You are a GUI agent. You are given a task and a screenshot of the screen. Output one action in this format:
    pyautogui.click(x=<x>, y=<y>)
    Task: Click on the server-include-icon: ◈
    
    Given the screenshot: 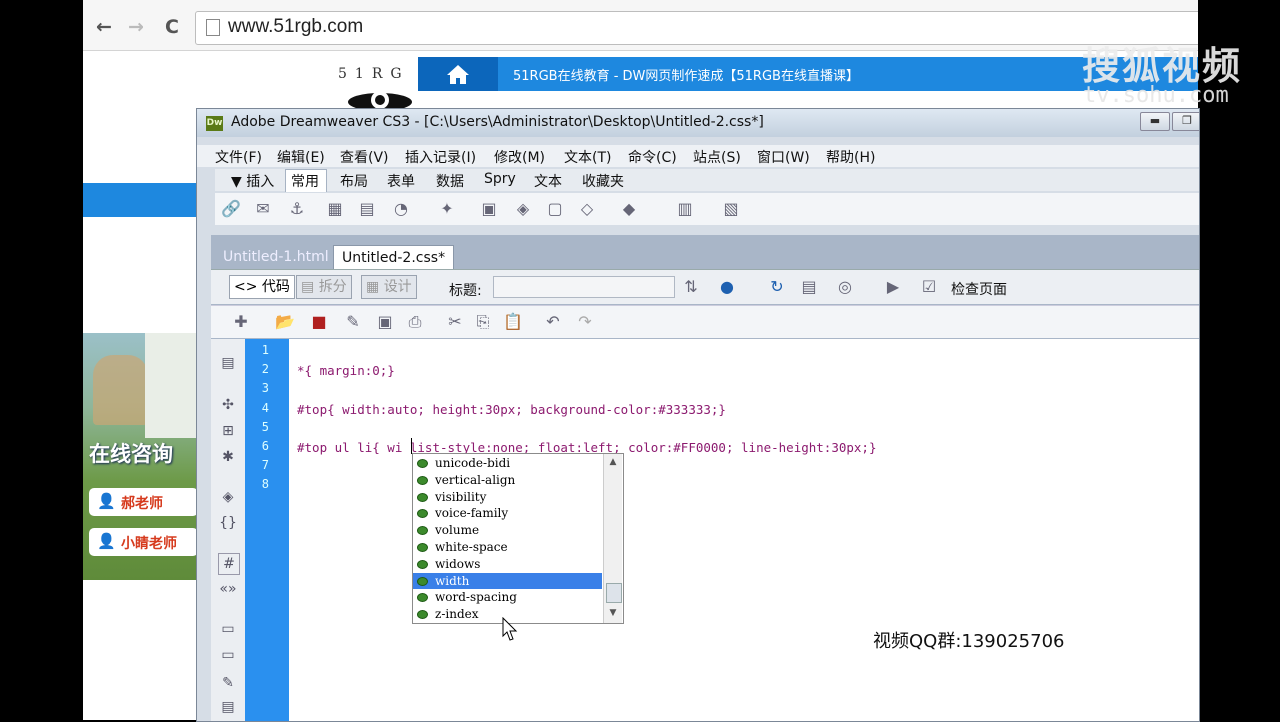 What is the action you would take?
    pyautogui.click(x=523, y=209)
    